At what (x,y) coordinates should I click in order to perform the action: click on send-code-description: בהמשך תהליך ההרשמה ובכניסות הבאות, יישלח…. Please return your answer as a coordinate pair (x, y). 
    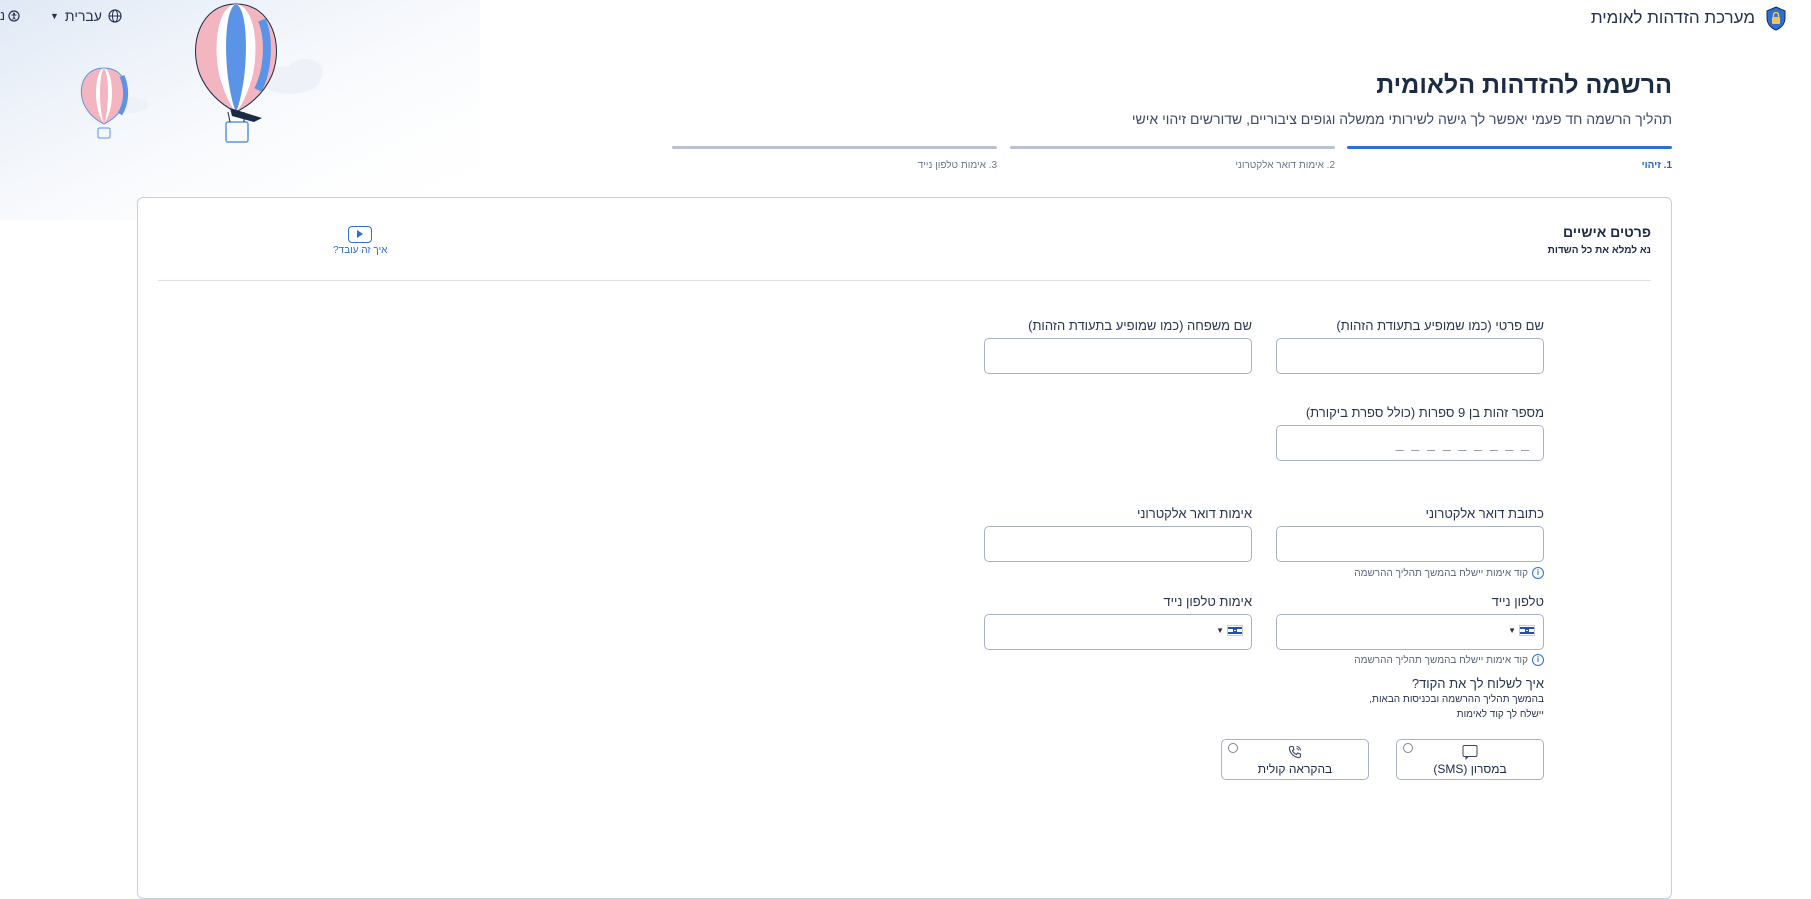
    Looking at the image, I should click on (1456, 707).